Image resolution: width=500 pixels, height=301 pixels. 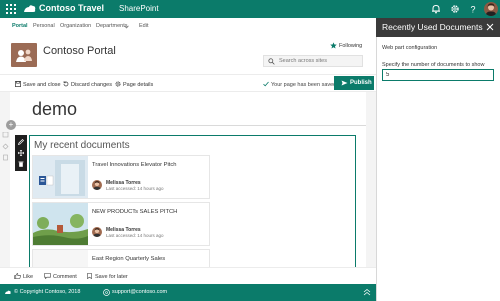 What do you see at coordinates (139, 292) in the screenshot?
I see `footer-email: support@contoso.com` at bounding box center [139, 292].